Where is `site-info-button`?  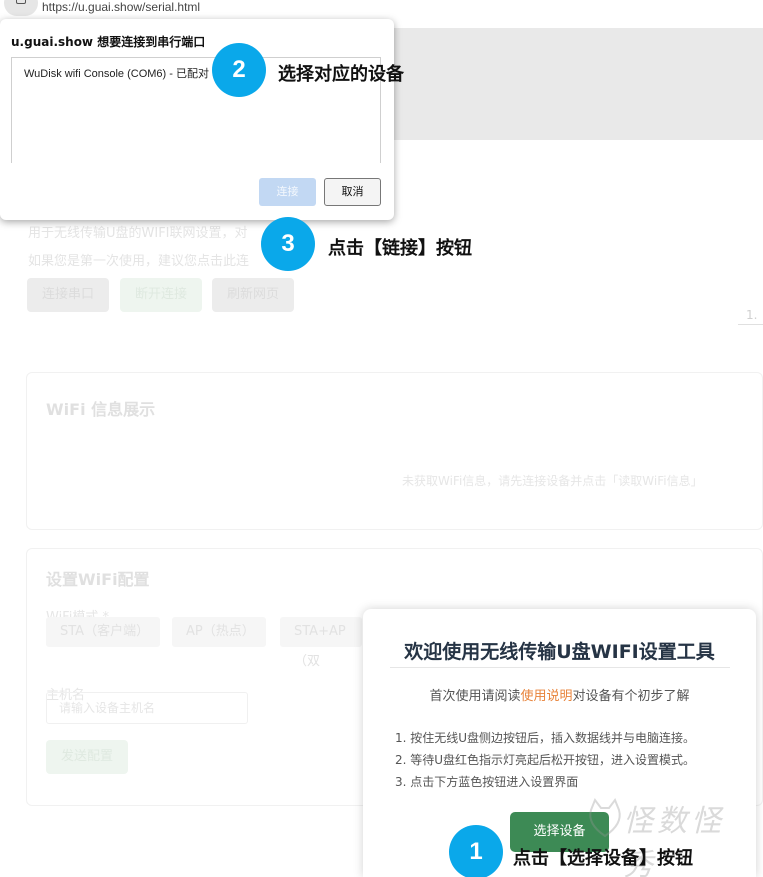
site-info-button is located at coordinates (21, 8).